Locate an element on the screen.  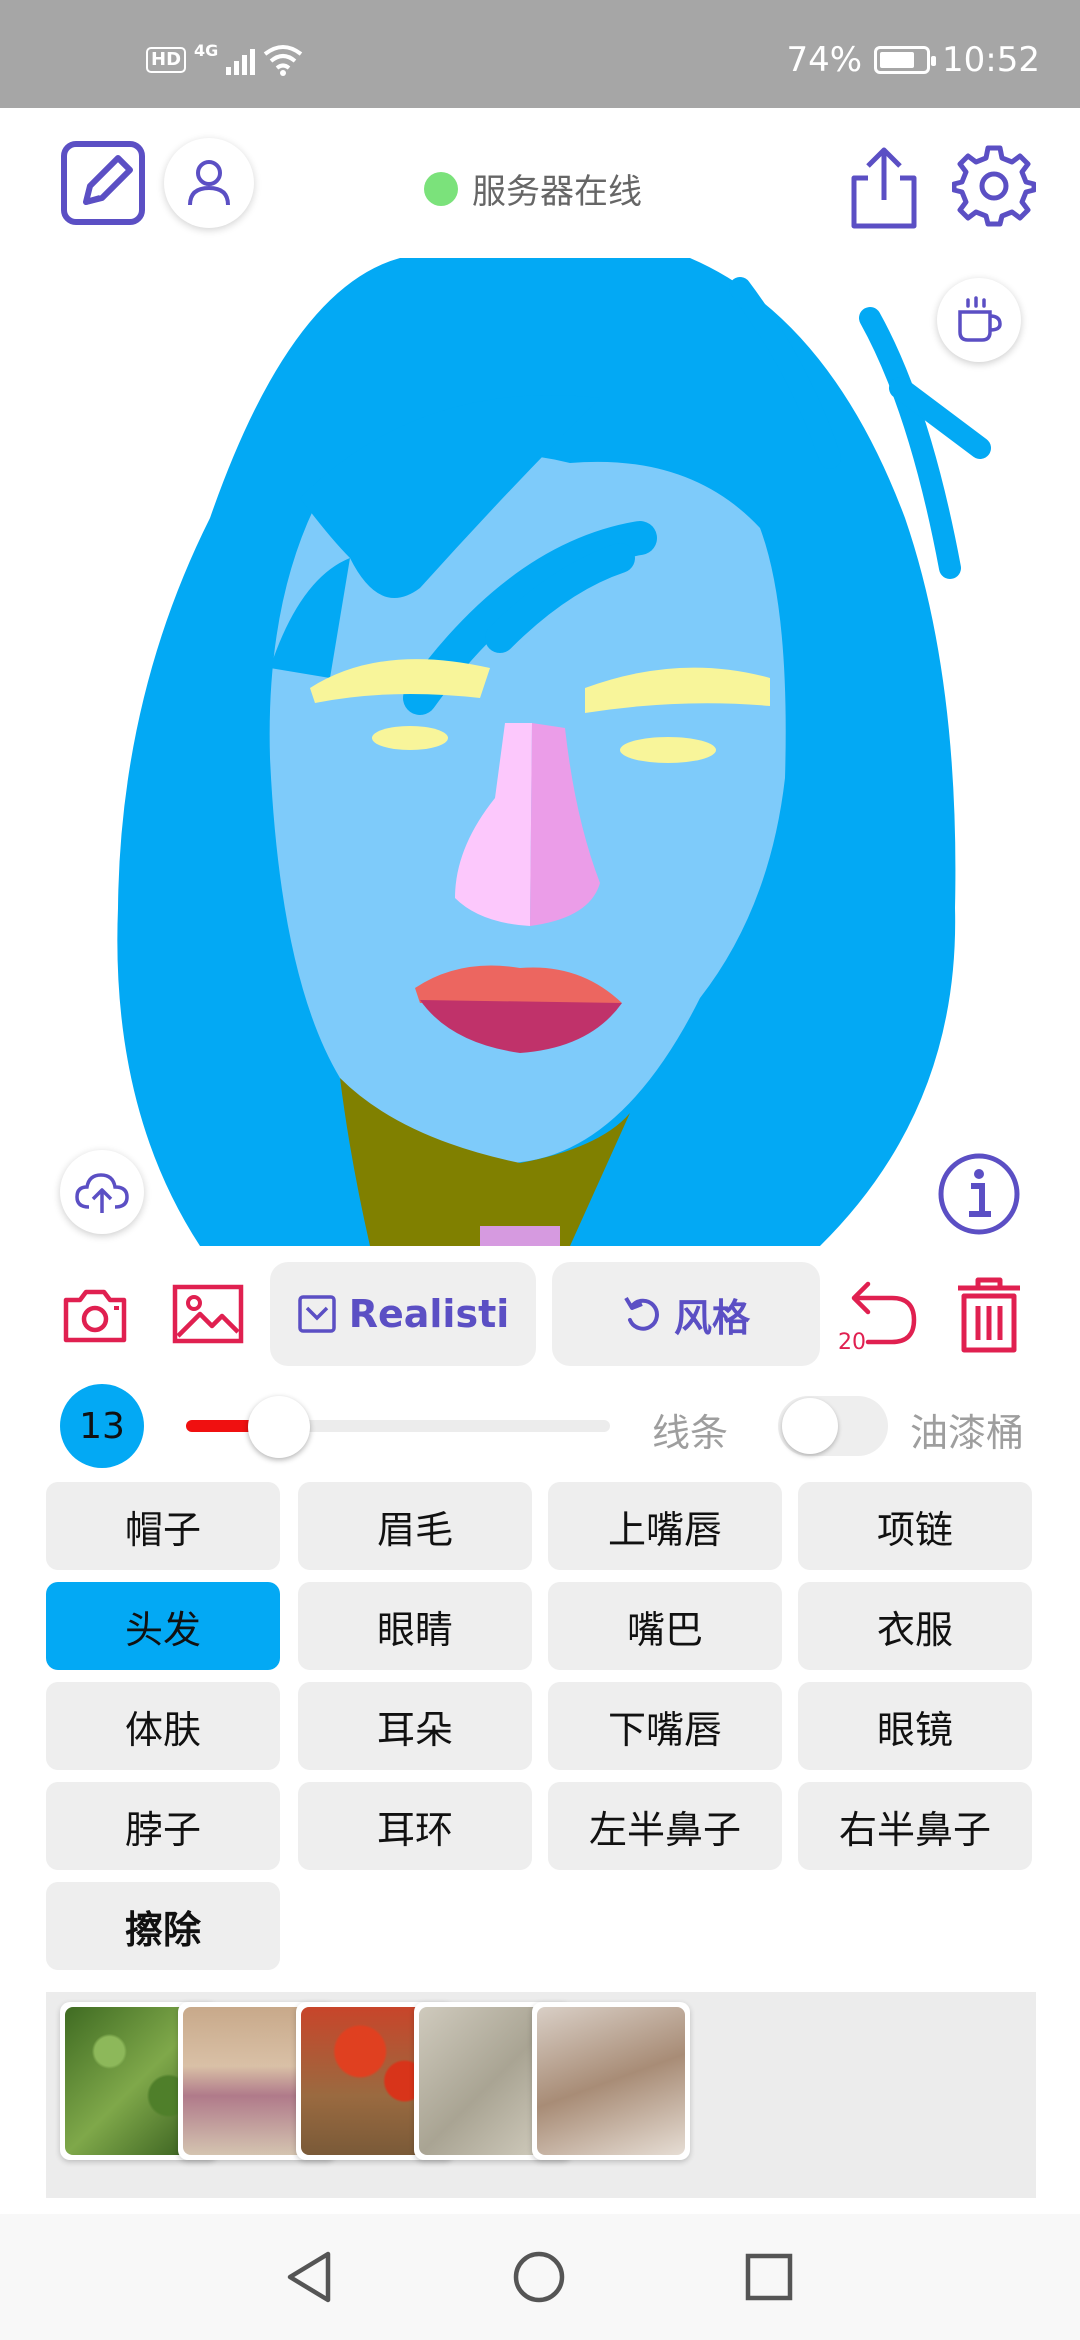
part-button: 眼镜 is located at coordinates (915, 1726).